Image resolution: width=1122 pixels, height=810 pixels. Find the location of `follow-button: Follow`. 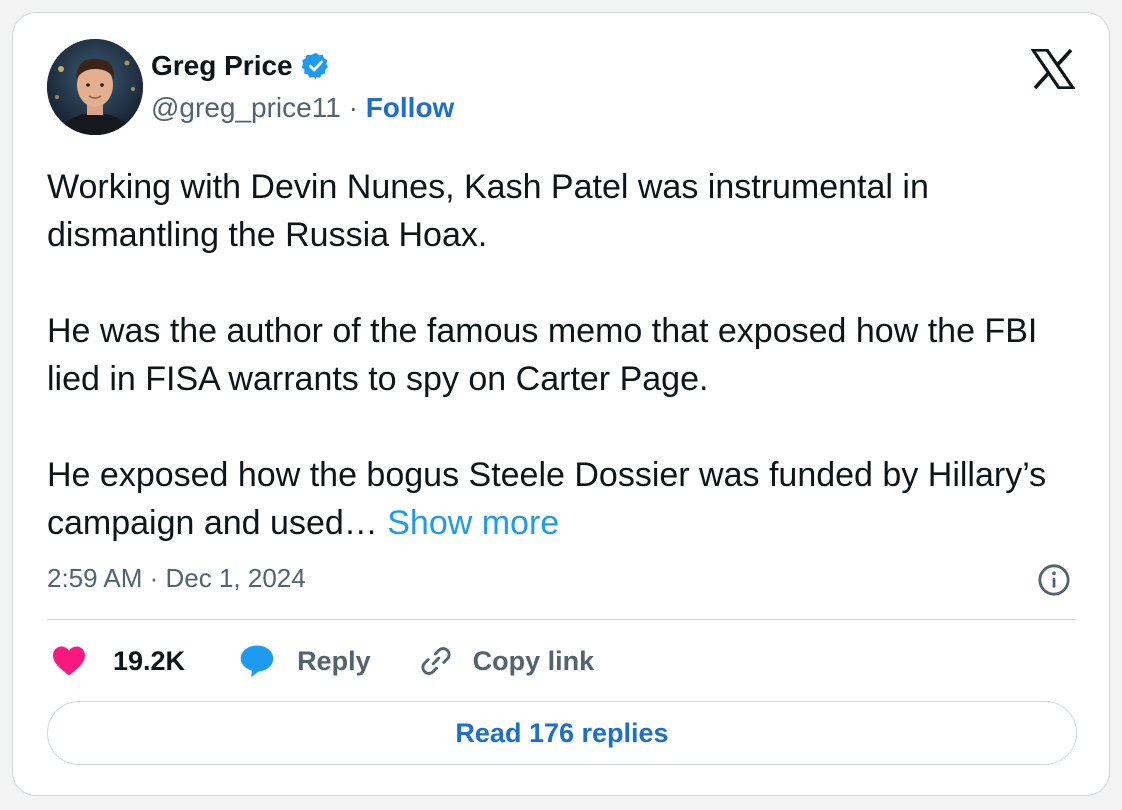

follow-button: Follow is located at coordinates (410, 107).